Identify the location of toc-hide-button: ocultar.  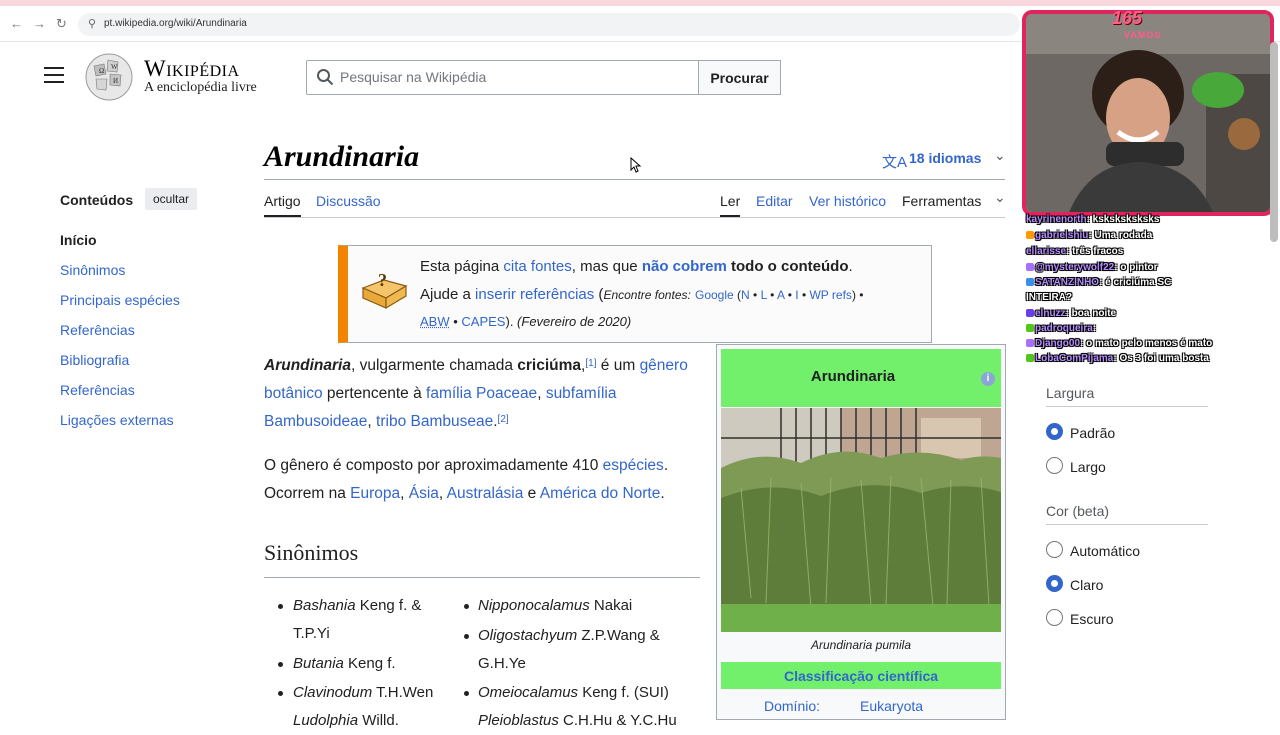
(171, 199).